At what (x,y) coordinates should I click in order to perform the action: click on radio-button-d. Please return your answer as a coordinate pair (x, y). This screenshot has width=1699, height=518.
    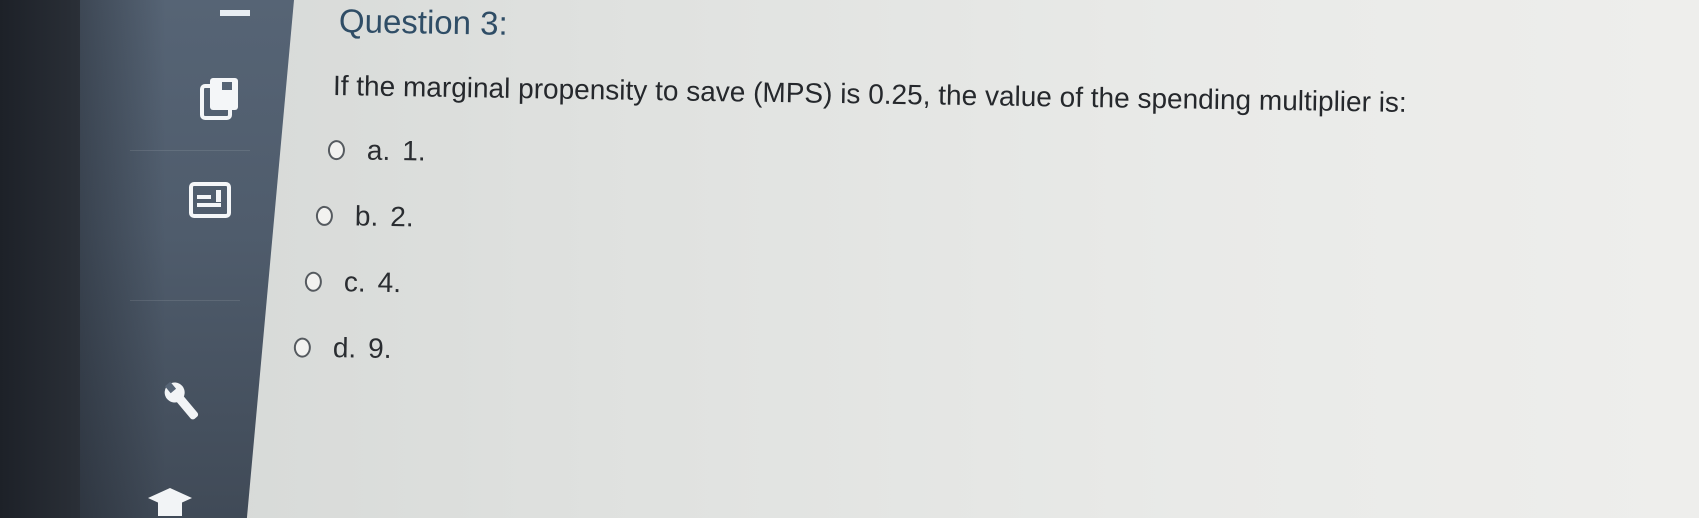
    Looking at the image, I should click on (302, 347).